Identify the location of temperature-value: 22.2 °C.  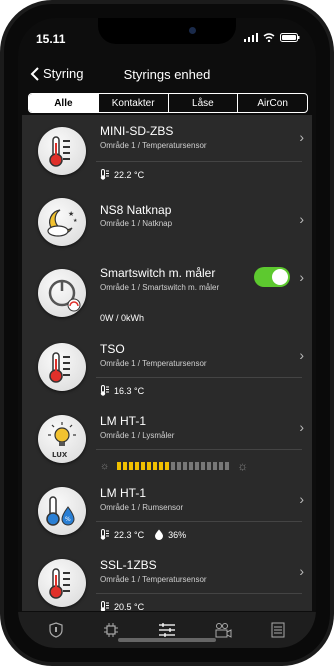
(129, 174).